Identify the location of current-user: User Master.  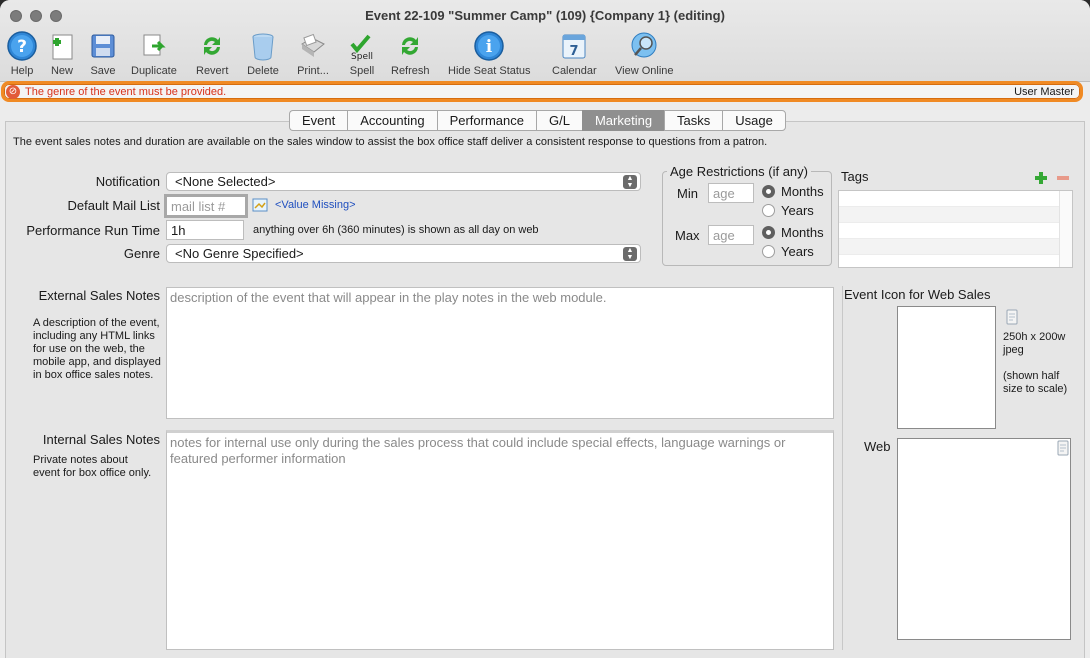
(1044, 91).